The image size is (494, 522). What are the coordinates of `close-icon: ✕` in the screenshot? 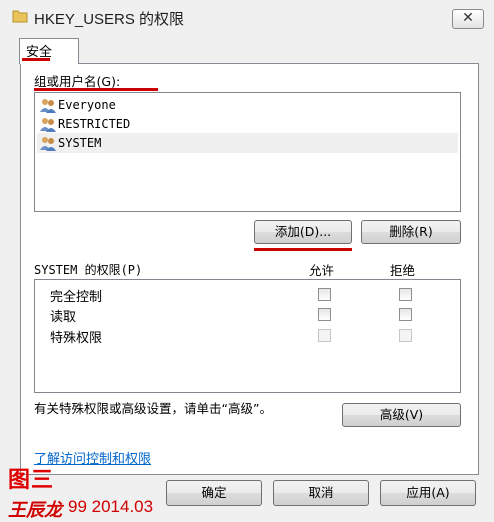 It's located at (468, 18).